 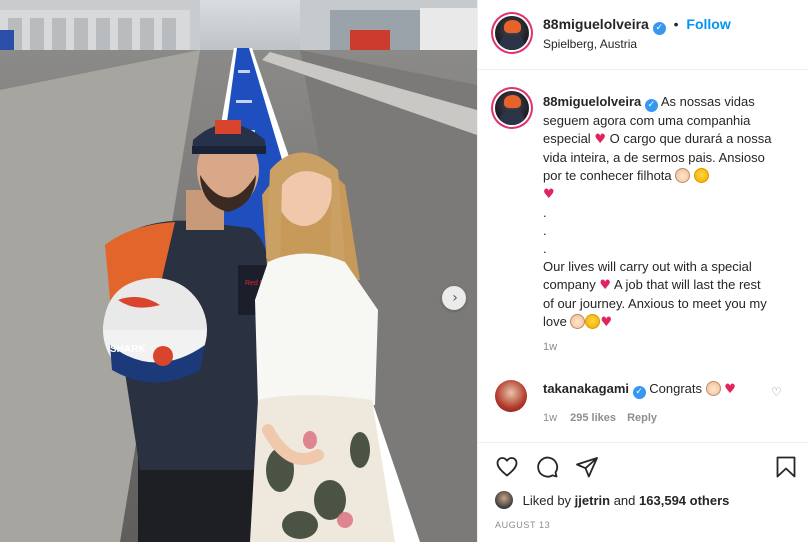 What do you see at coordinates (596, 24) in the screenshot?
I see `author-username: 88miguelolveira` at bounding box center [596, 24].